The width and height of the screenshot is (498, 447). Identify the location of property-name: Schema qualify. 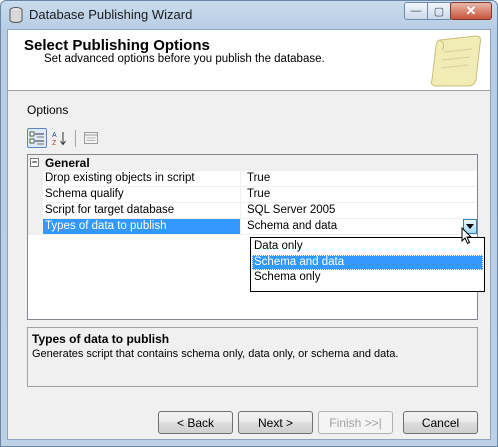
(142, 194).